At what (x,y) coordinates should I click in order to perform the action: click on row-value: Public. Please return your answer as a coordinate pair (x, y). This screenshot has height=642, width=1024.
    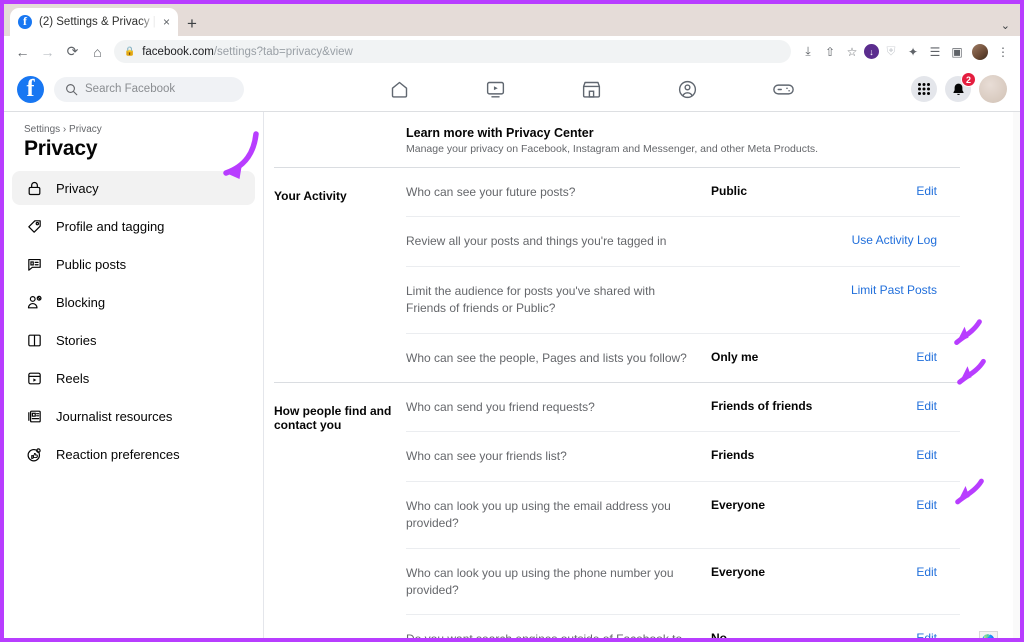
    Looking at the image, I should click on (729, 191).